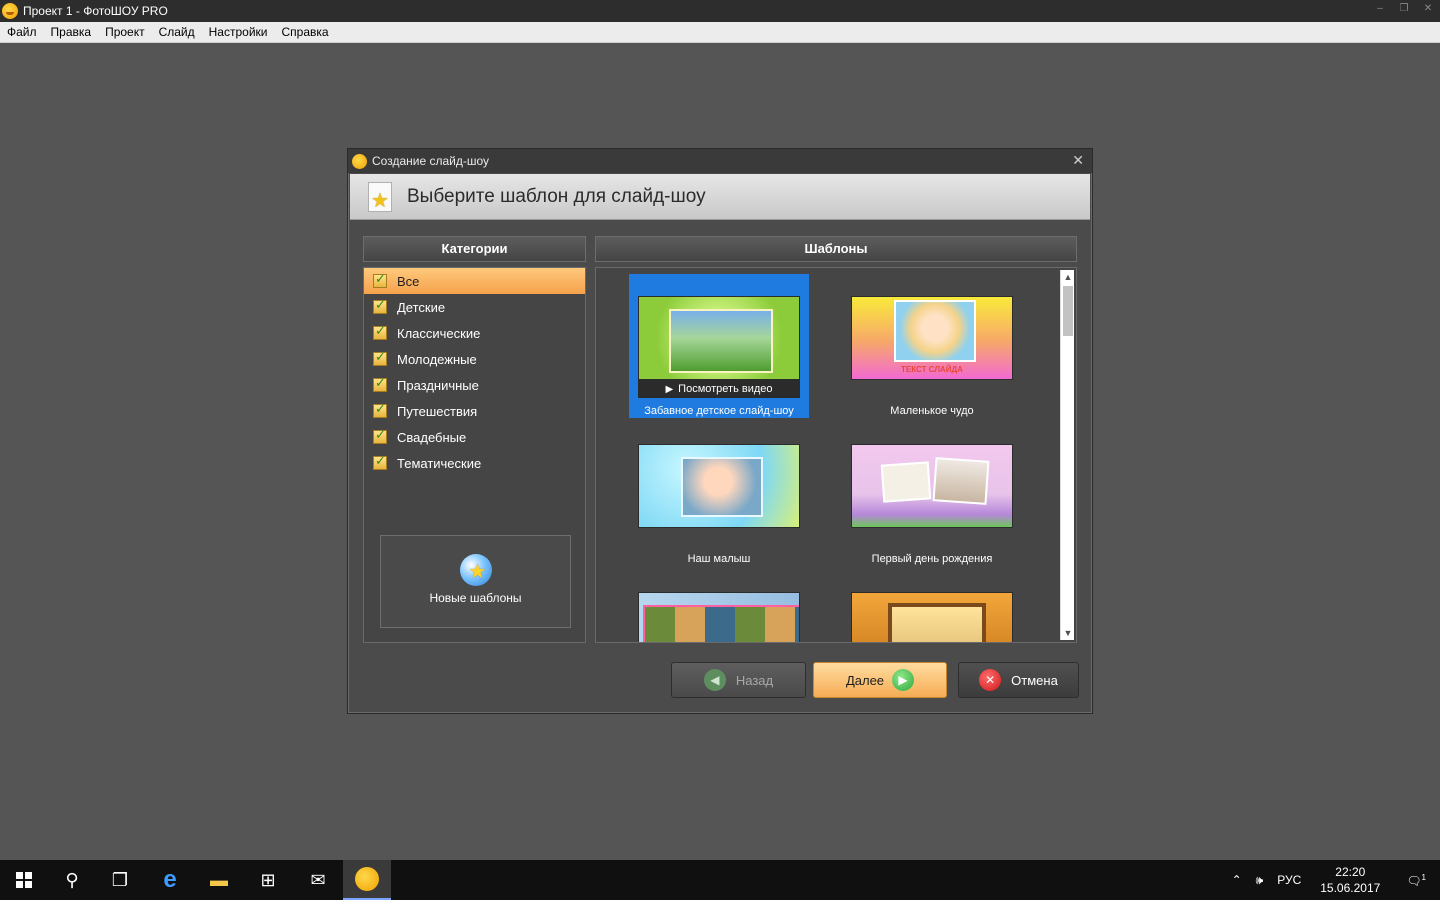 This screenshot has width=1440, height=900. Describe the element at coordinates (1350, 880) in the screenshot. I see `clock: 22:20 15.06.2017` at that location.